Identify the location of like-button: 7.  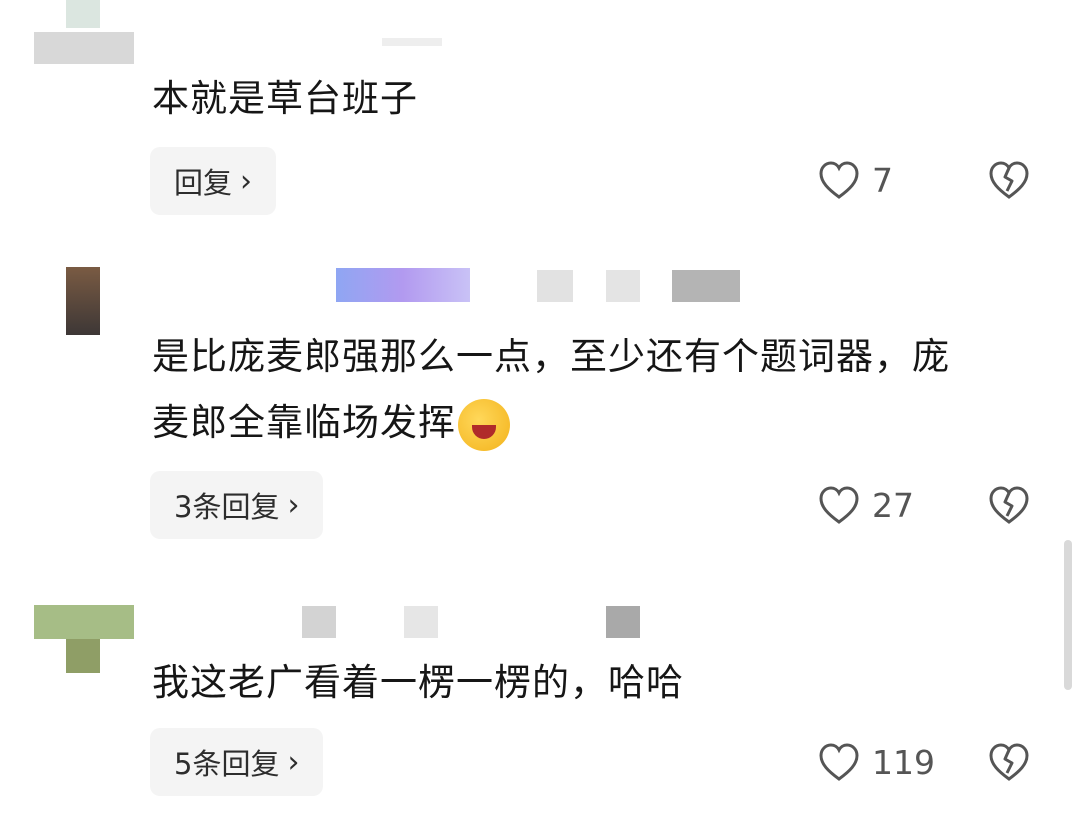
(855, 180).